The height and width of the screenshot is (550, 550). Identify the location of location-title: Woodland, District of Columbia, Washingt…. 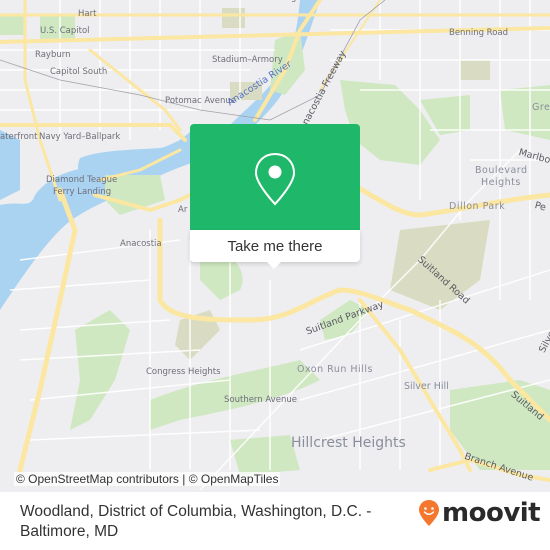
(196, 521).